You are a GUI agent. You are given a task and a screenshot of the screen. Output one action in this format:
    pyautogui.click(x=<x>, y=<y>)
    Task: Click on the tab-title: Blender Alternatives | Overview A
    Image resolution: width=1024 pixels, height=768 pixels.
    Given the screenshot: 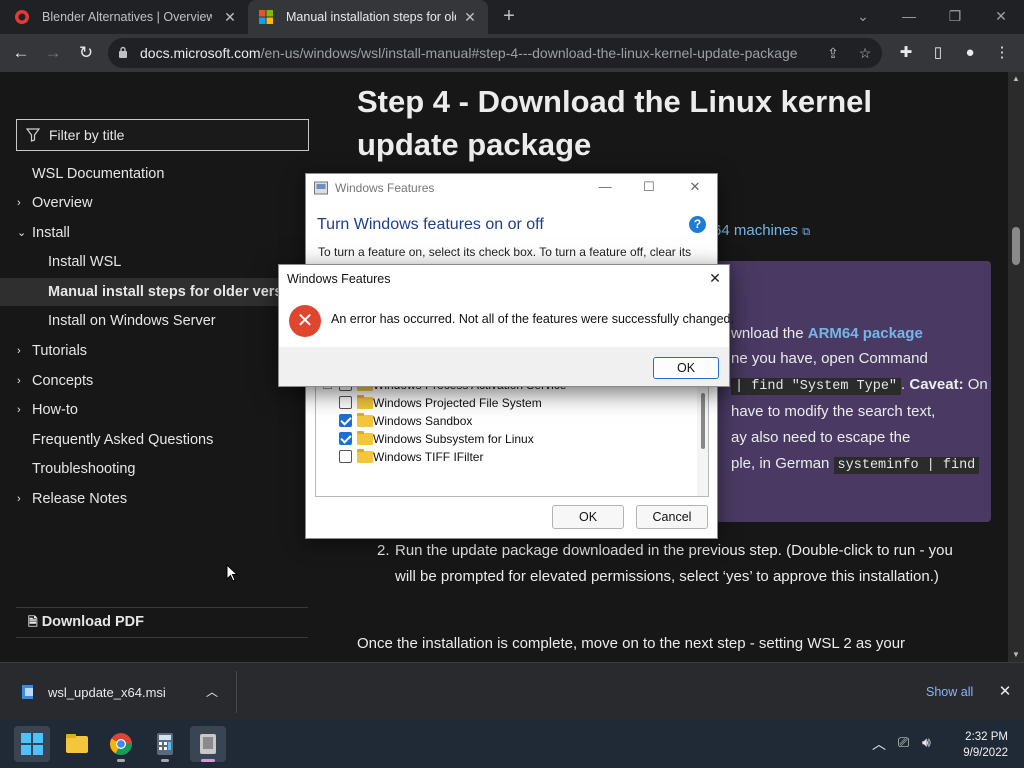 What is the action you would take?
    pyautogui.click(x=127, y=17)
    